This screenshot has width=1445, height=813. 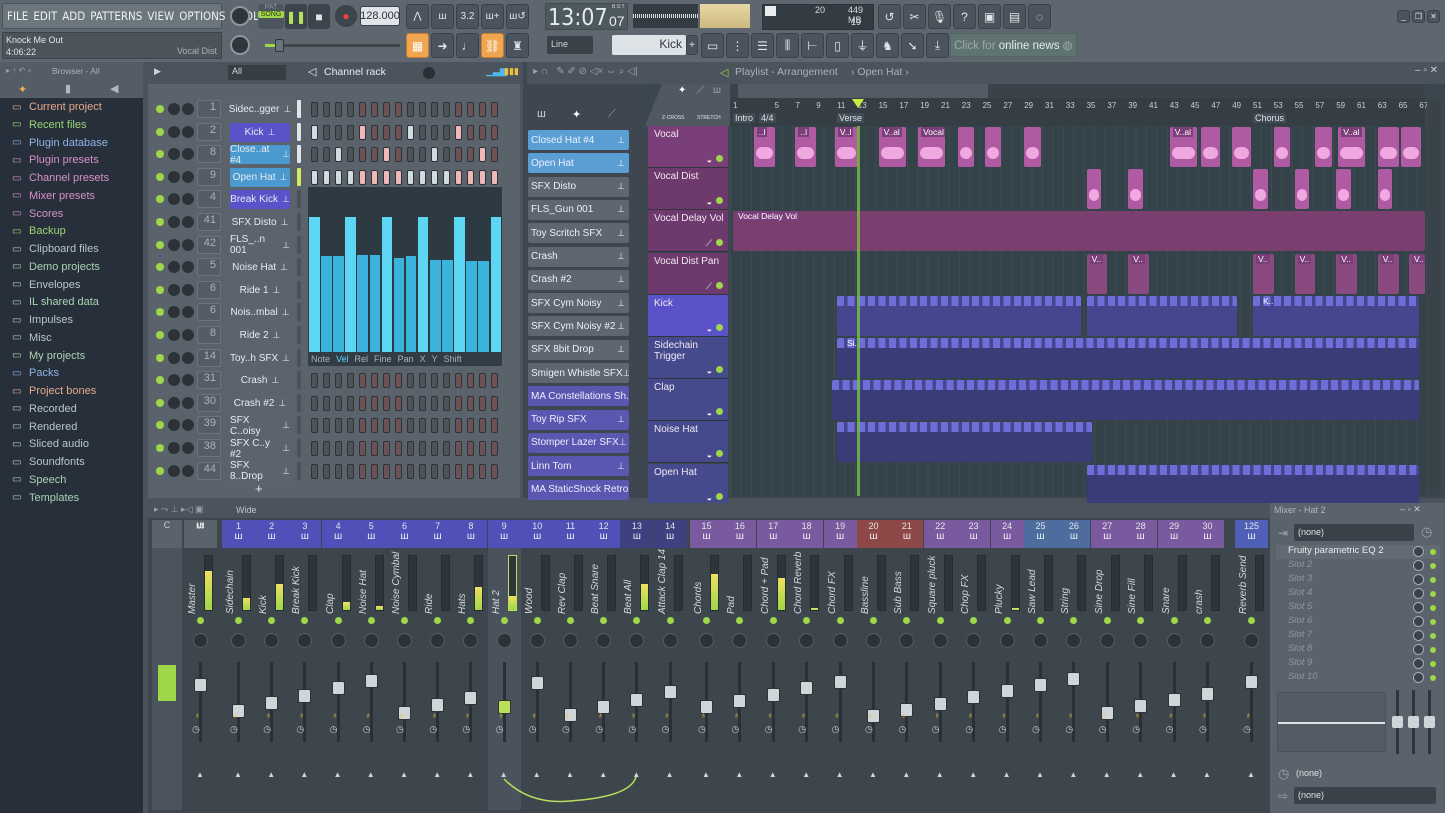 What do you see at coordinates (406, 359) in the screenshot?
I see `graph-tab-pan: Pan` at bounding box center [406, 359].